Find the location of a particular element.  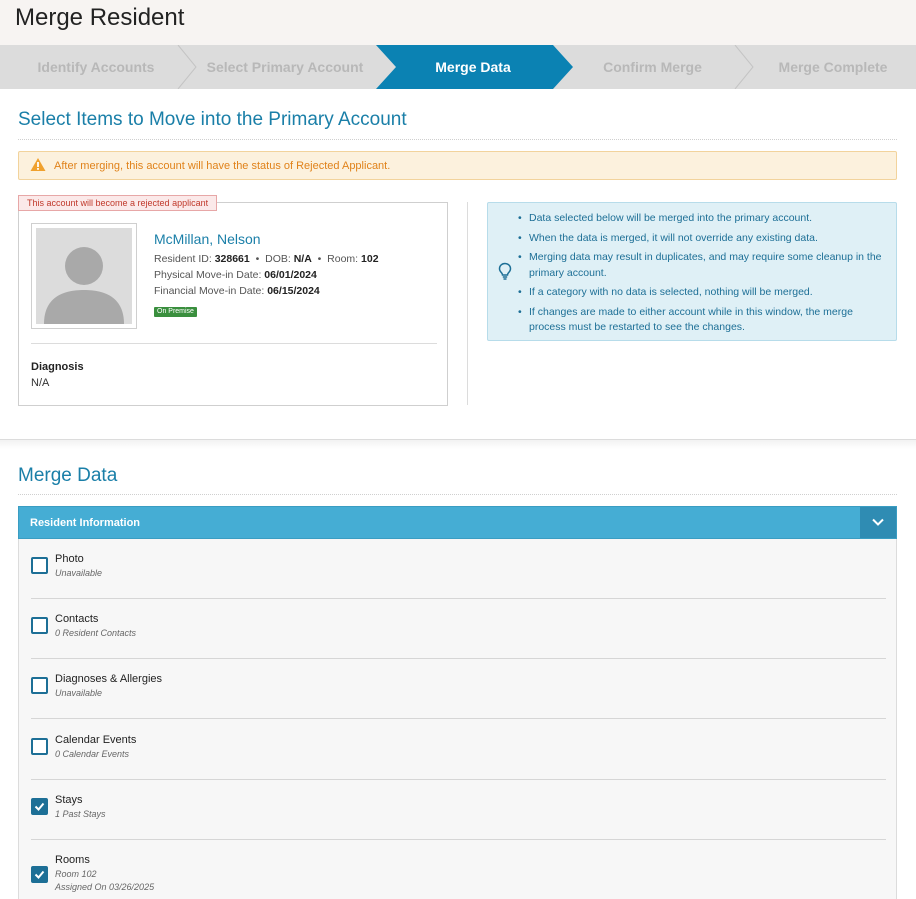

merge-item-contacts: Contacts 0 Resident Contacts is located at coordinates (457, 629).